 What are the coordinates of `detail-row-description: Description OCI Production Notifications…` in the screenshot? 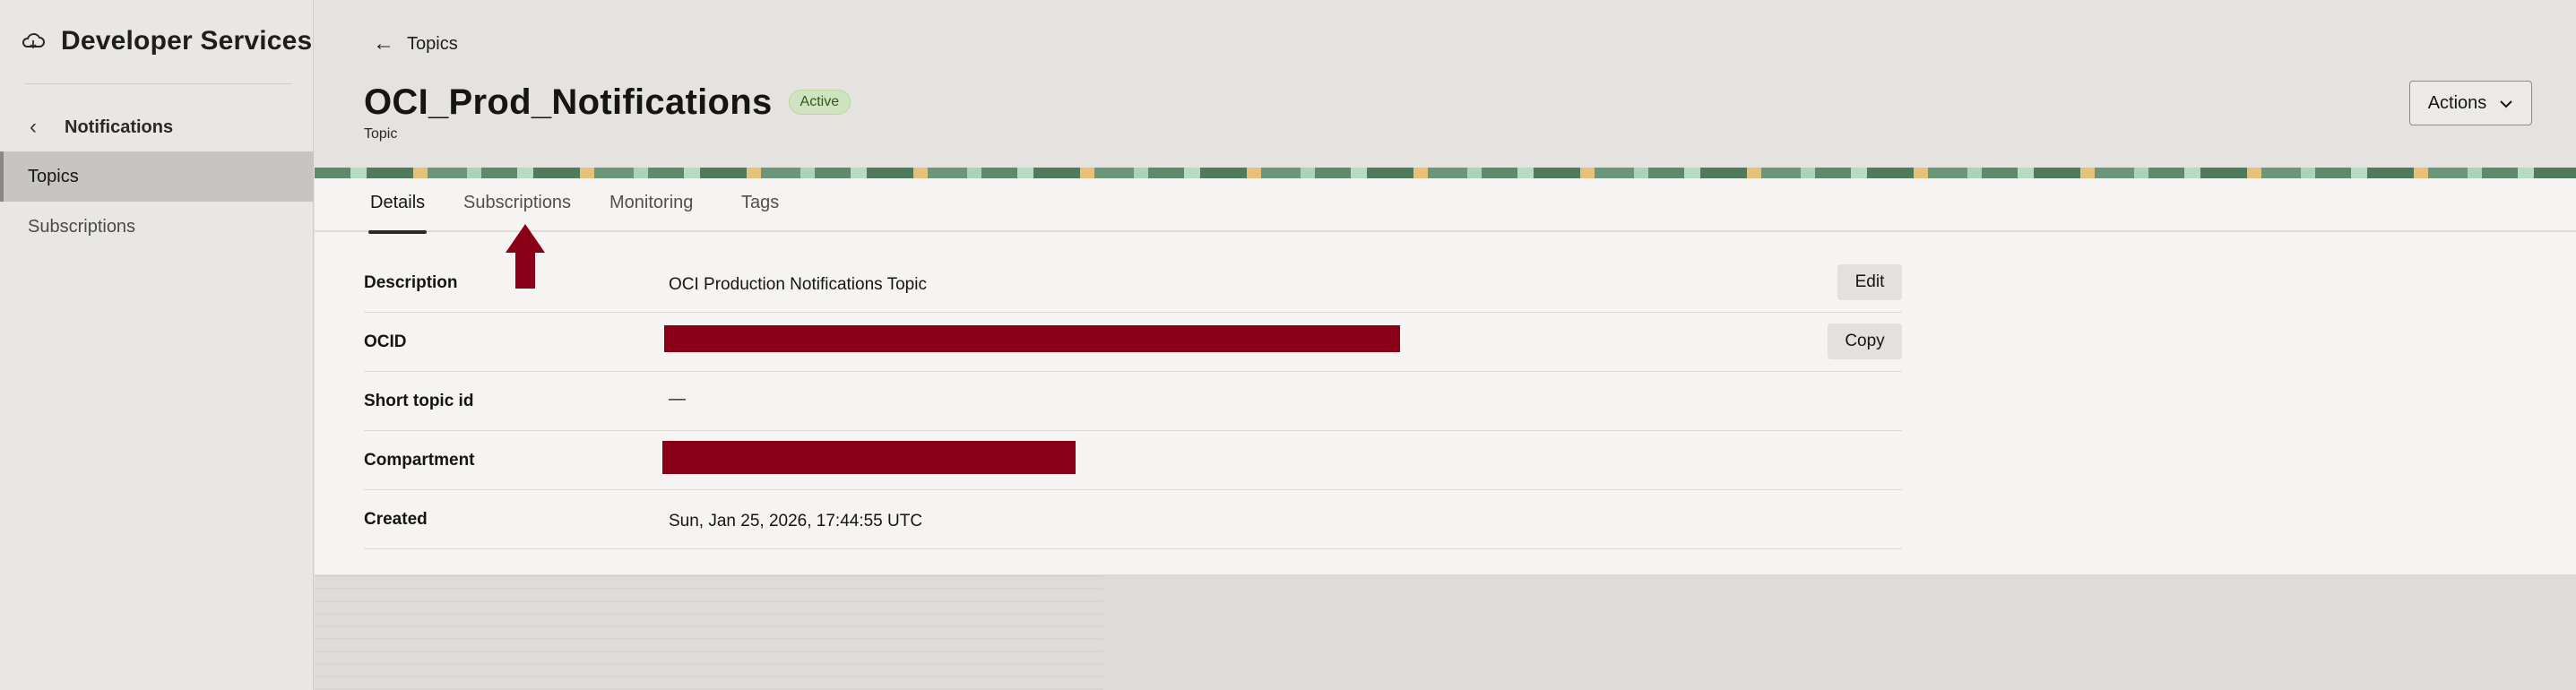 It's located at (1133, 283).